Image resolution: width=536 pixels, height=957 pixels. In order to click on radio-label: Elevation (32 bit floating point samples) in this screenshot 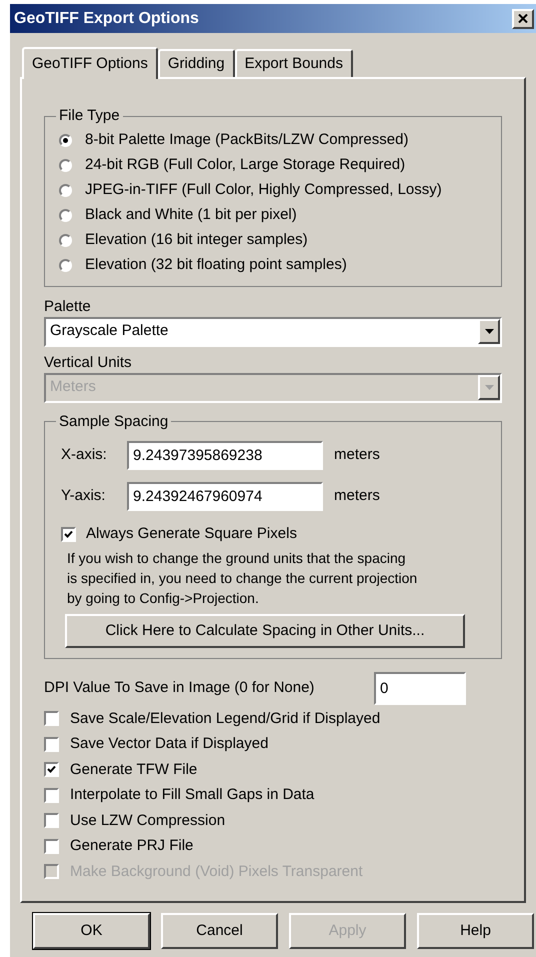, I will do `click(216, 264)`.